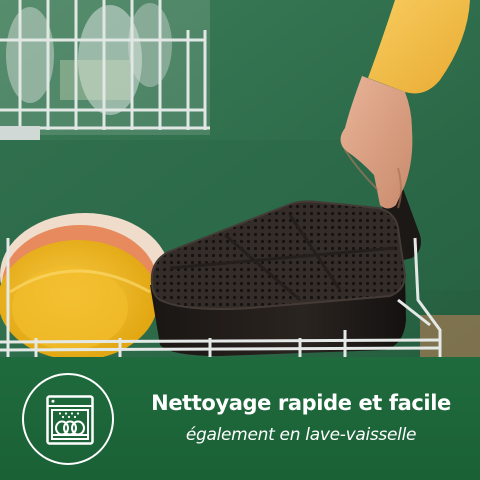  Describe the element at coordinates (301, 403) in the screenshot. I see `banner-headline: Nettoyage rapide et facile` at that location.